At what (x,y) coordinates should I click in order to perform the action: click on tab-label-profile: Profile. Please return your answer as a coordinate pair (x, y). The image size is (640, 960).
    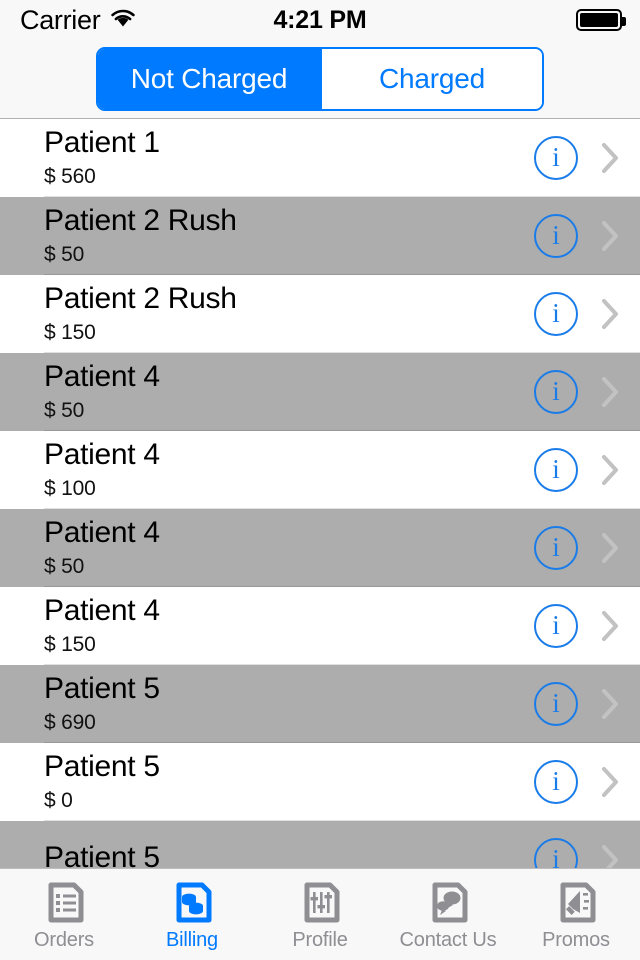
    Looking at the image, I should click on (320, 939).